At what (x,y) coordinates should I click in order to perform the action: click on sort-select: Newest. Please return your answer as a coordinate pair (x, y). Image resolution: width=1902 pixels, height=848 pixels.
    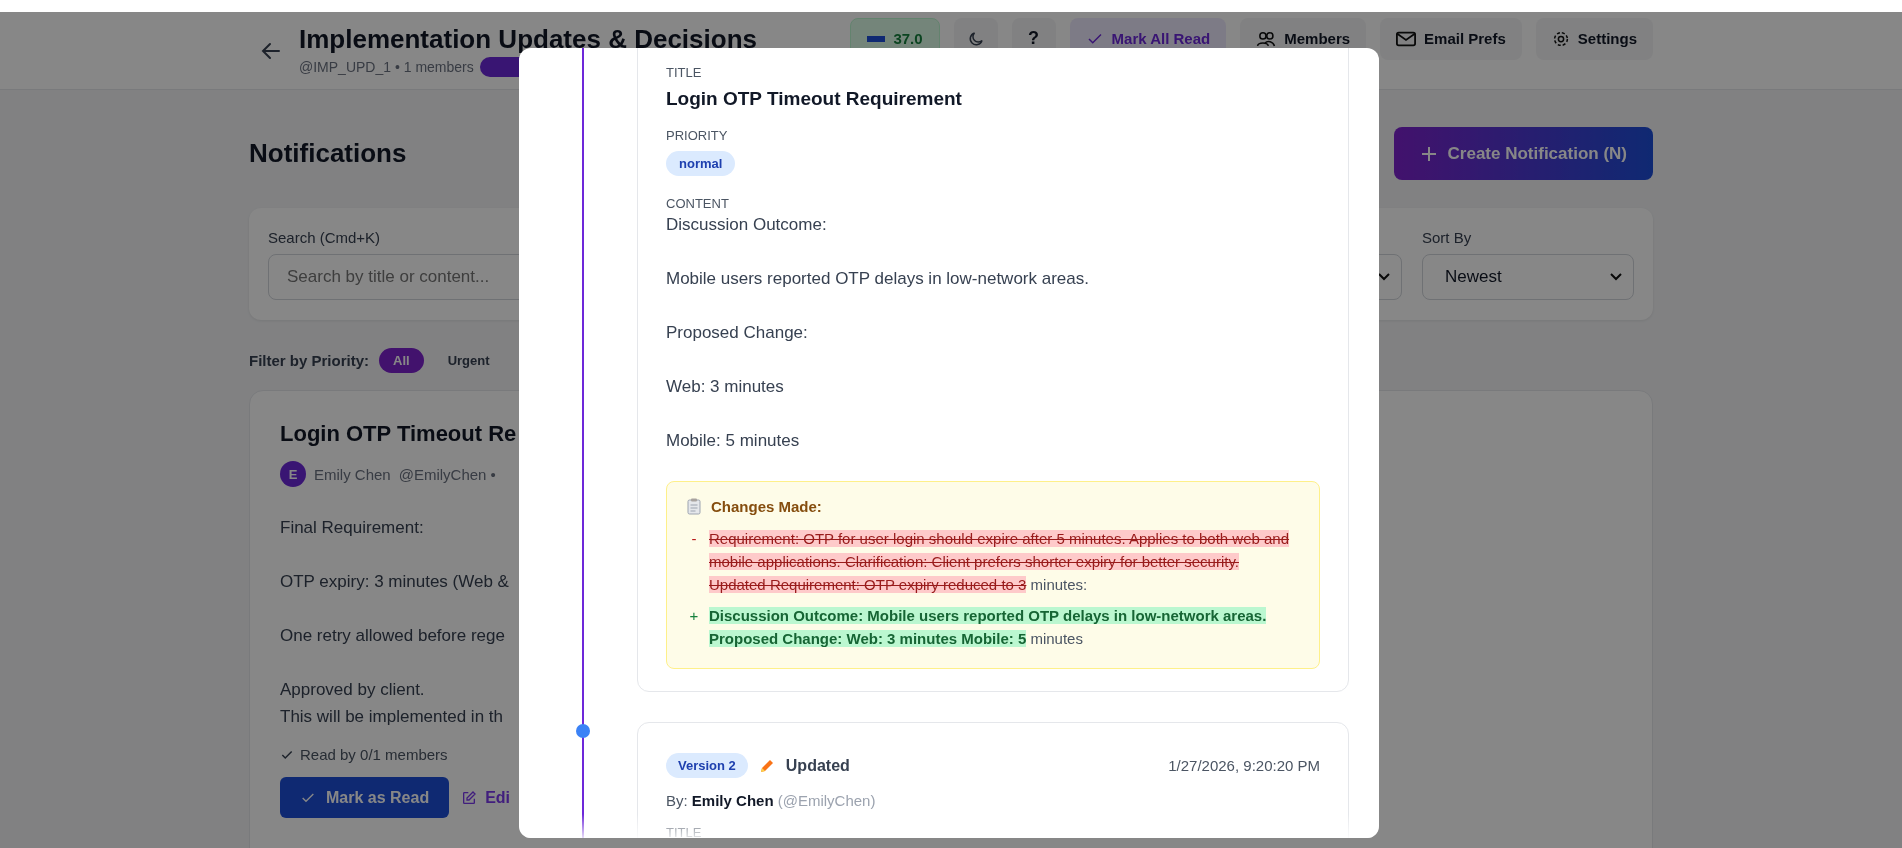
    Looking at the image, I should click on (1528, 277).